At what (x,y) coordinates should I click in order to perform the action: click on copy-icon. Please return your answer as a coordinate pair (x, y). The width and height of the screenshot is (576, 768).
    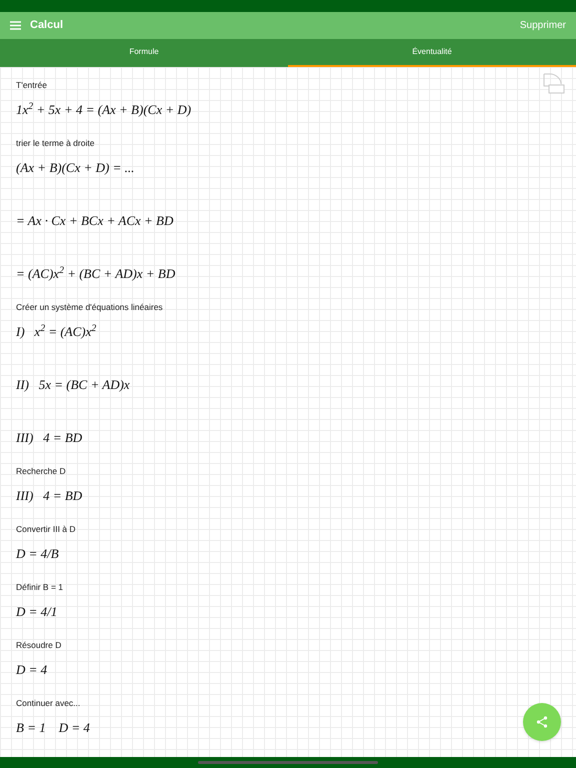
    Looking at the image, I should click on (554, 83).